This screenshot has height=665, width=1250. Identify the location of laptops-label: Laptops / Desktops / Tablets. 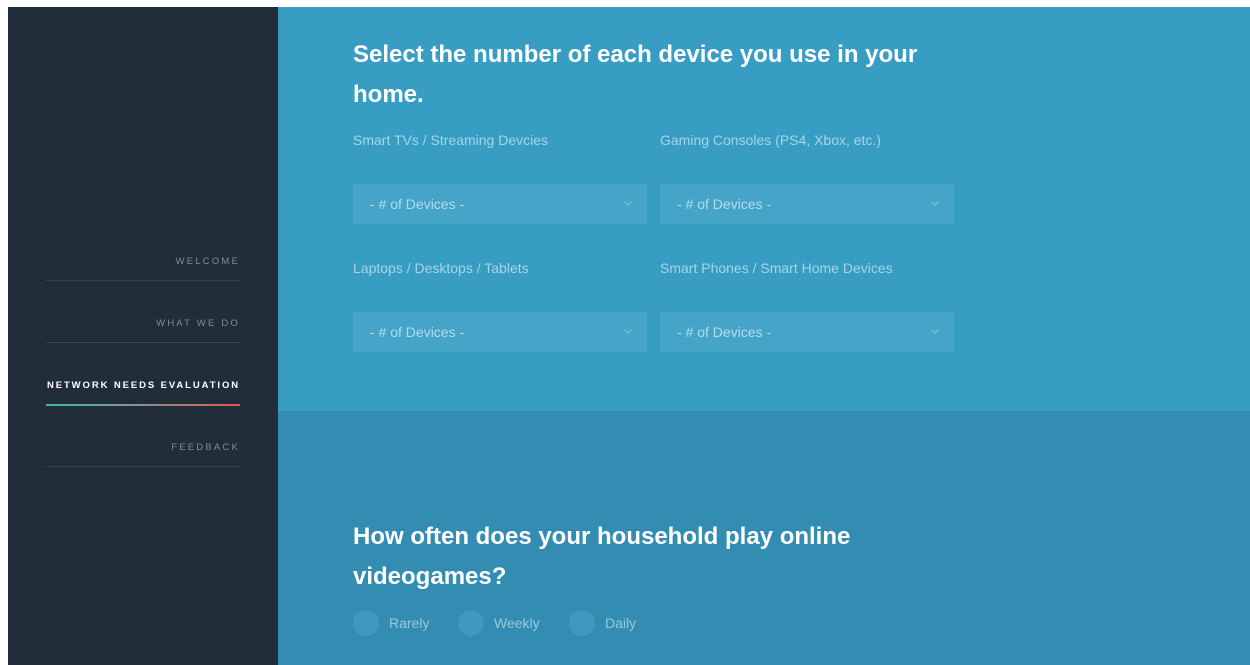
(441, 268).